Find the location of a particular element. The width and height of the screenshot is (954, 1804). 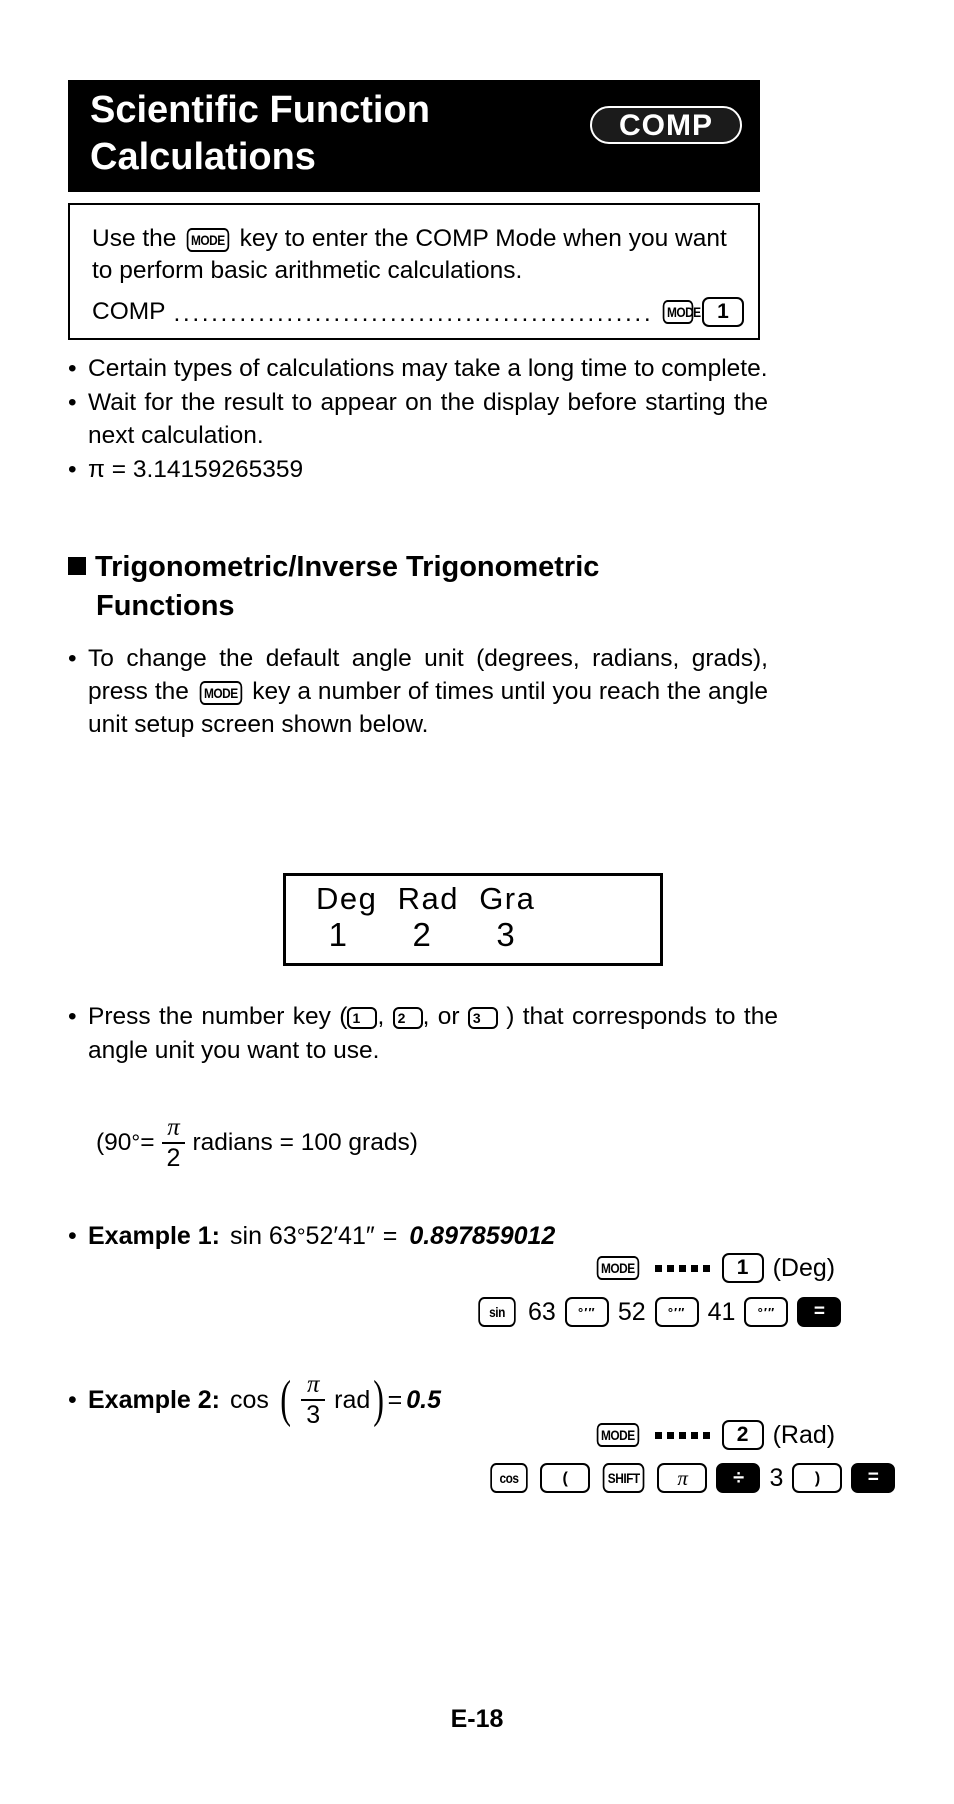

section-heading-line2: Functions is located at coordinates (165, 605).